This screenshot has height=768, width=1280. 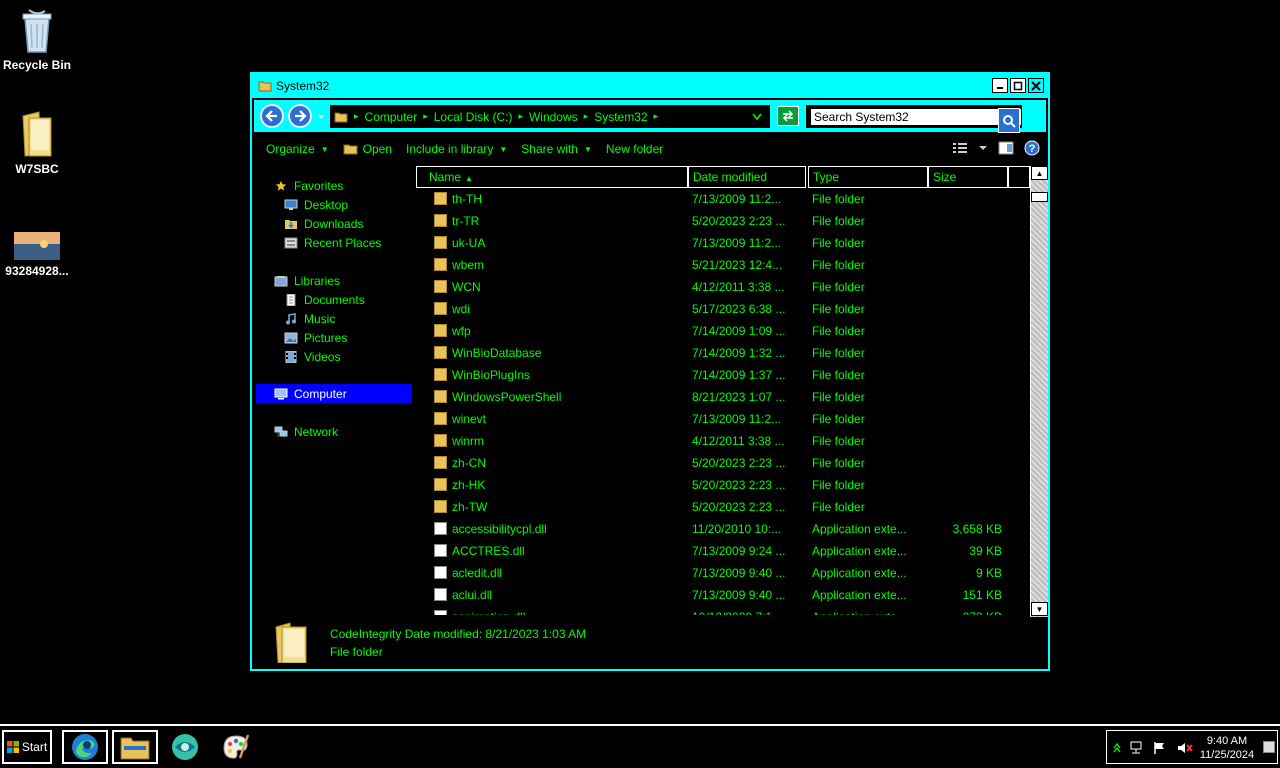 What do you see at coordinates (552, 177) in the screenshot?
I see `column-header-name: Name ▲` at bounding box center [552, 177].